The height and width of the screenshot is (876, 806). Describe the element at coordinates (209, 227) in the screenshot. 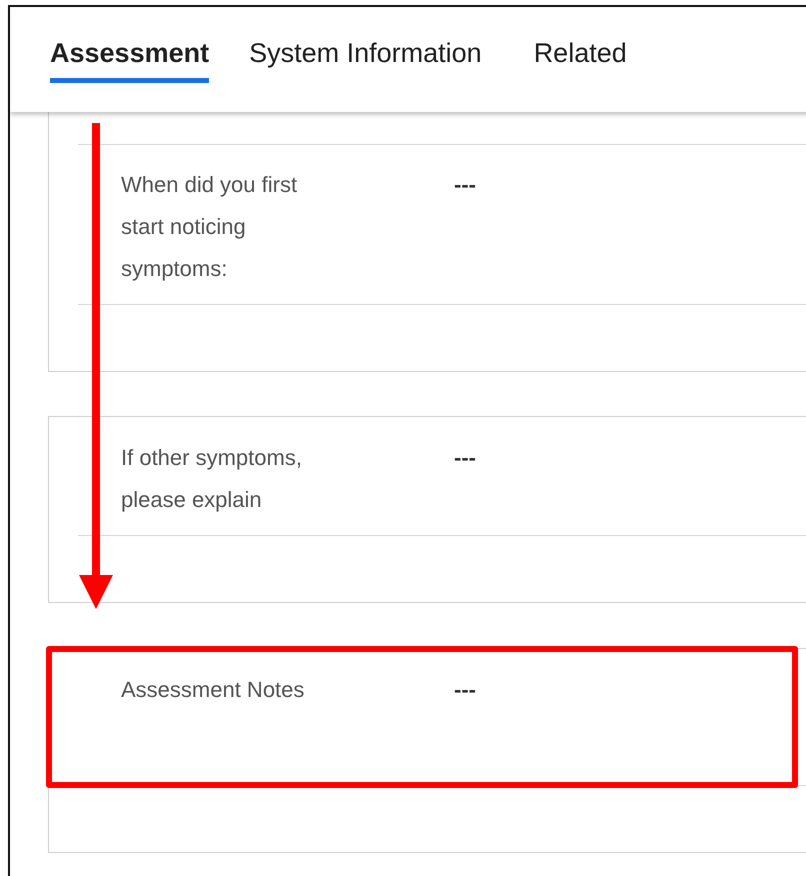

I see `field-label: When did you first start noticing symptoms:` at that location.